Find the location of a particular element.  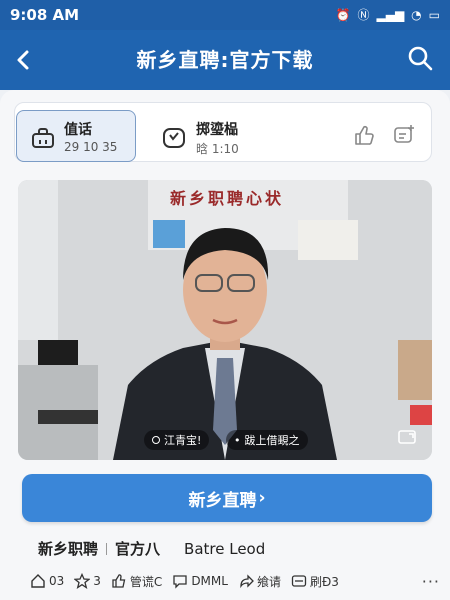

caption-icon is located at coordinates (299, 581).